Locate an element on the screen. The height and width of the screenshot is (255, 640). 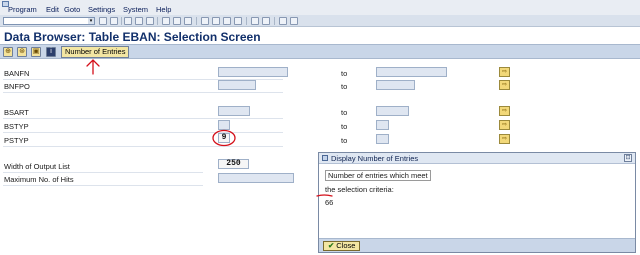
find-icon is located at coordinates (177, 21).